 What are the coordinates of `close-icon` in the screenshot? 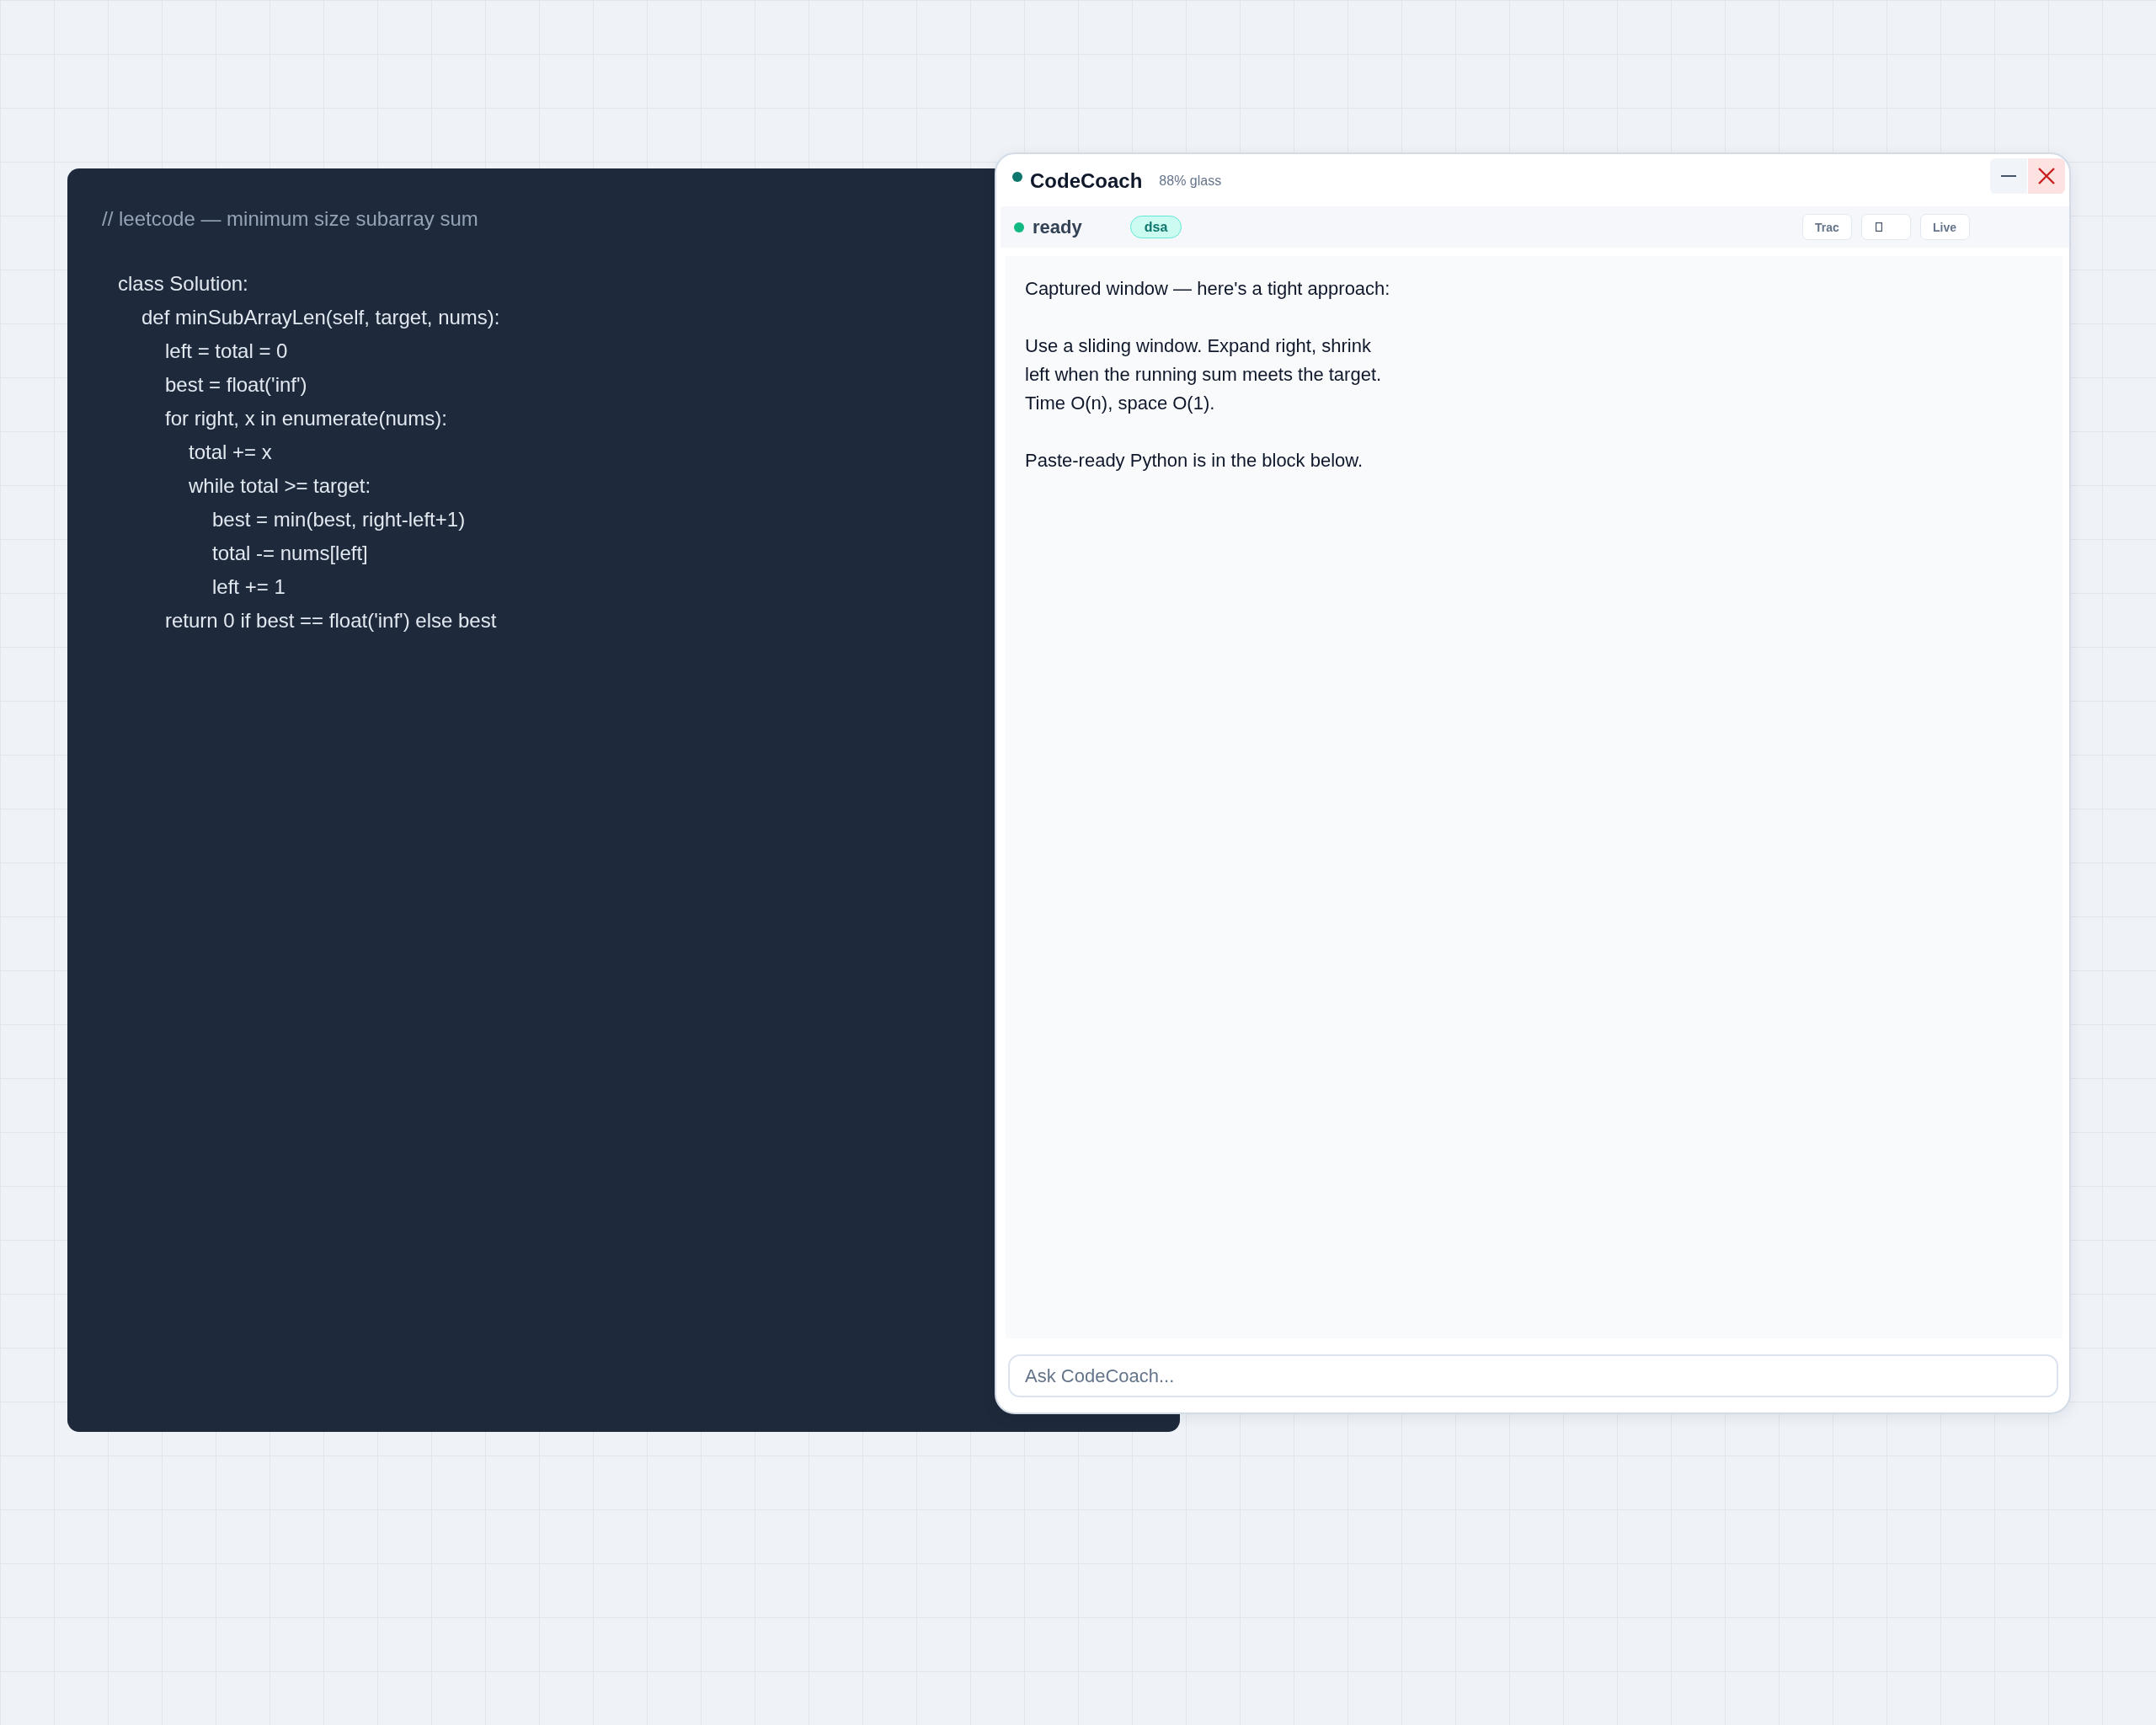 It's located at (2046, 176).